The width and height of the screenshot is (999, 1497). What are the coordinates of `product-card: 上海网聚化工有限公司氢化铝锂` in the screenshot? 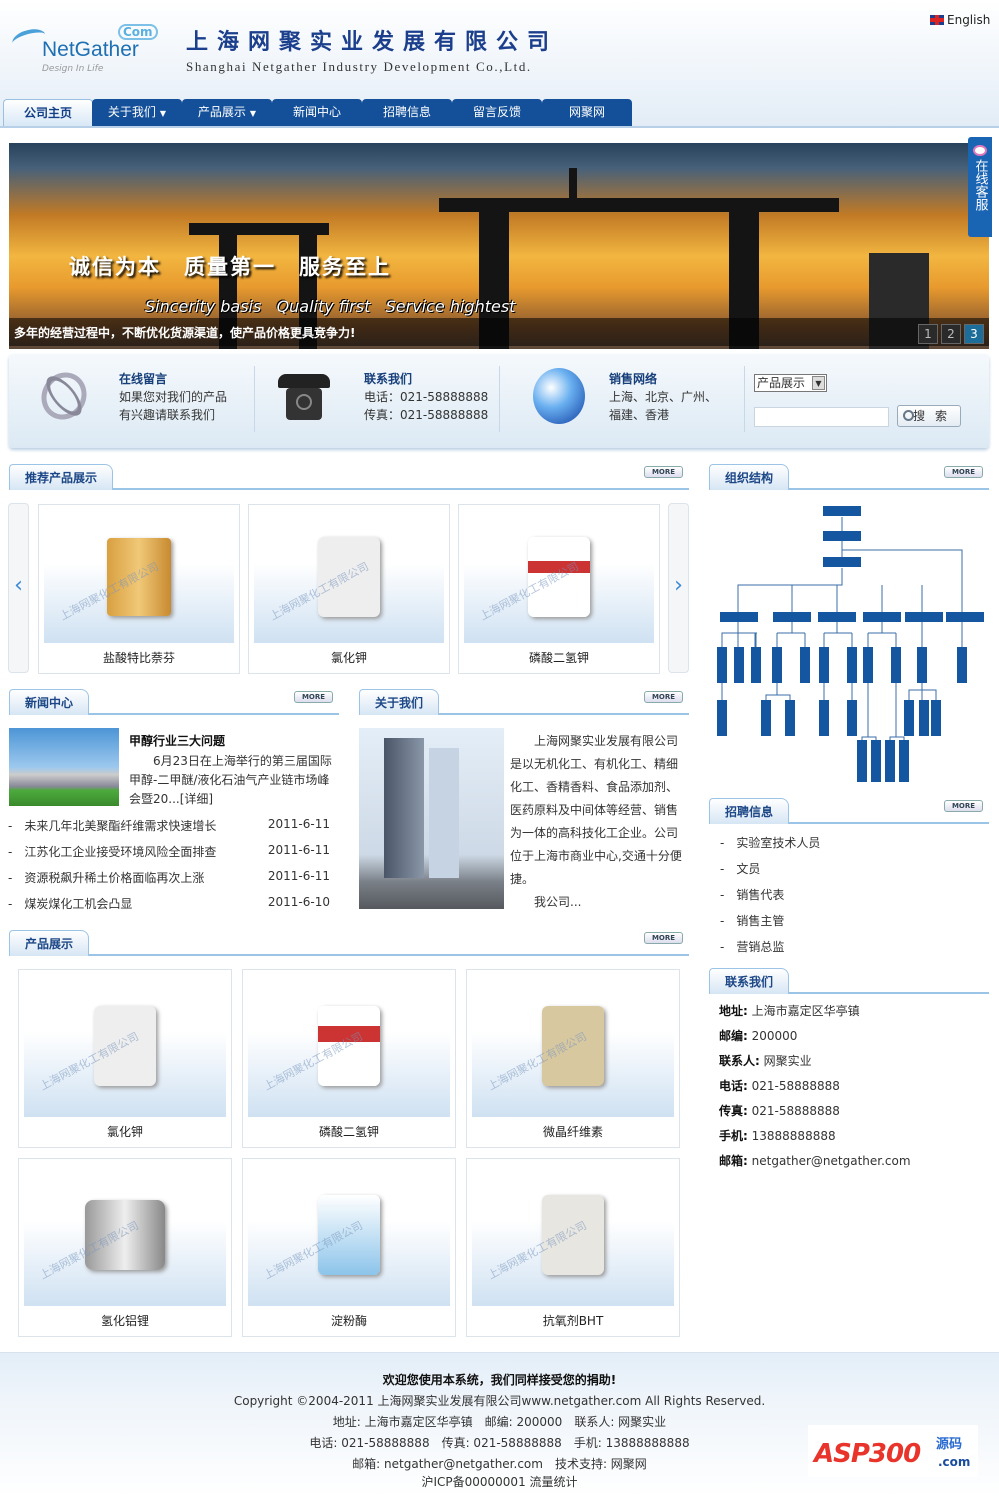 It's located at (125, 1247).